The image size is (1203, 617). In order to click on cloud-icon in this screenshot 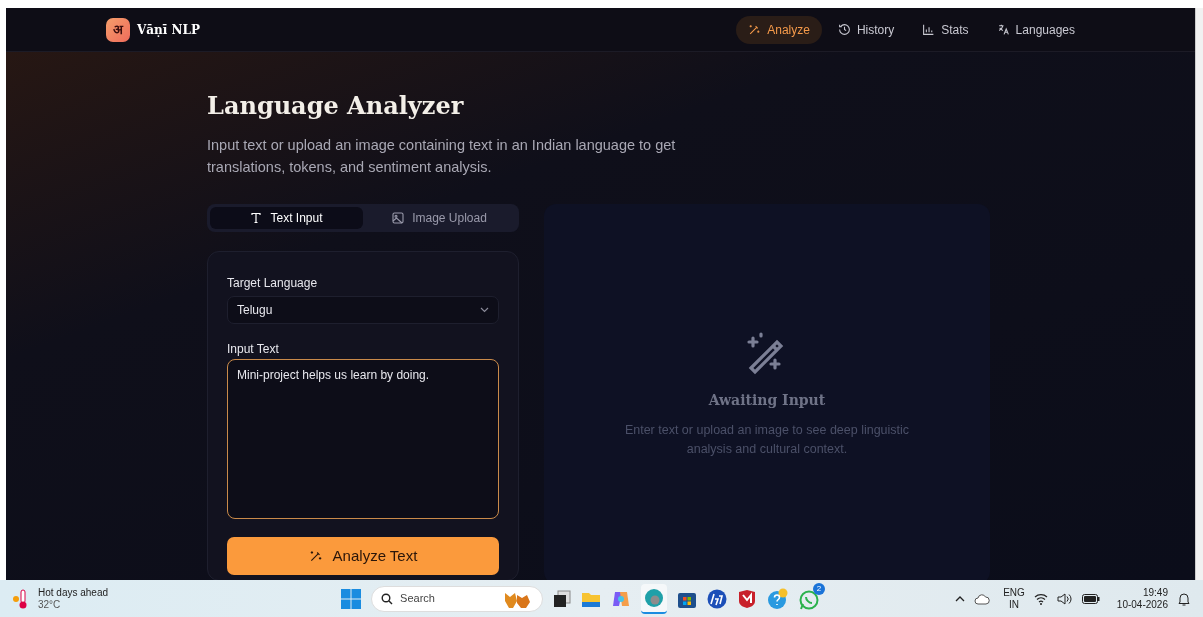, I will do `click(982, 598)`.